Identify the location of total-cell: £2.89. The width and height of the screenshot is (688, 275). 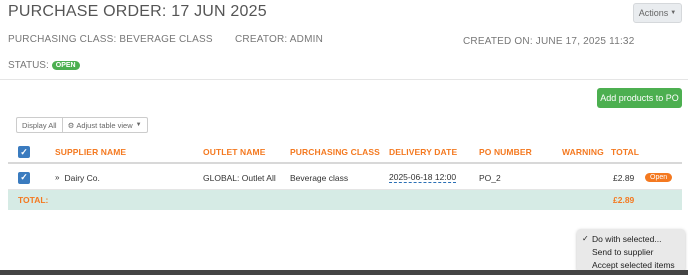
(624, 177).